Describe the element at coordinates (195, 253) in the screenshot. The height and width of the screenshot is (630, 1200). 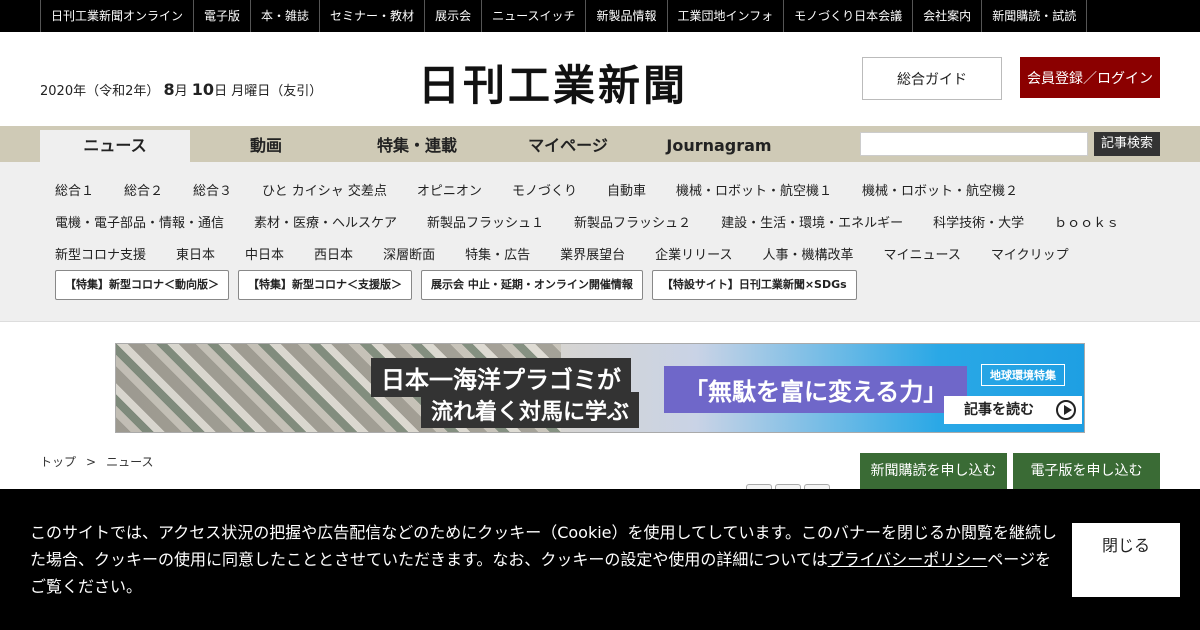
I see `category-link: 東日本` at that location.